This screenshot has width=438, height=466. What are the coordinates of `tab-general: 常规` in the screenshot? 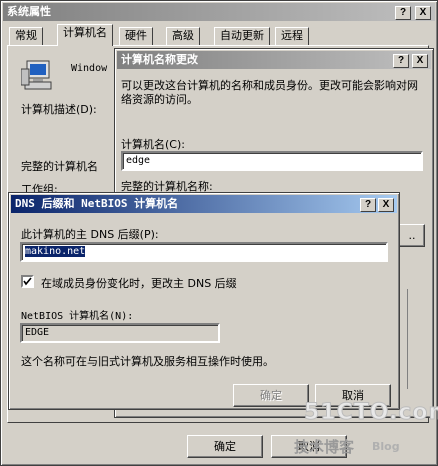 It's located at (26, 36).